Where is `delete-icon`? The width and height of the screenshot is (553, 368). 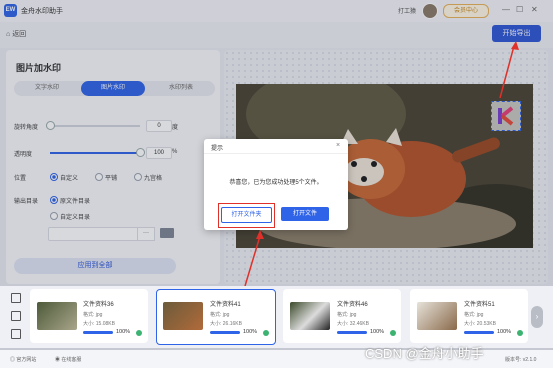 delete-icon is located at coordinates (16, 334).